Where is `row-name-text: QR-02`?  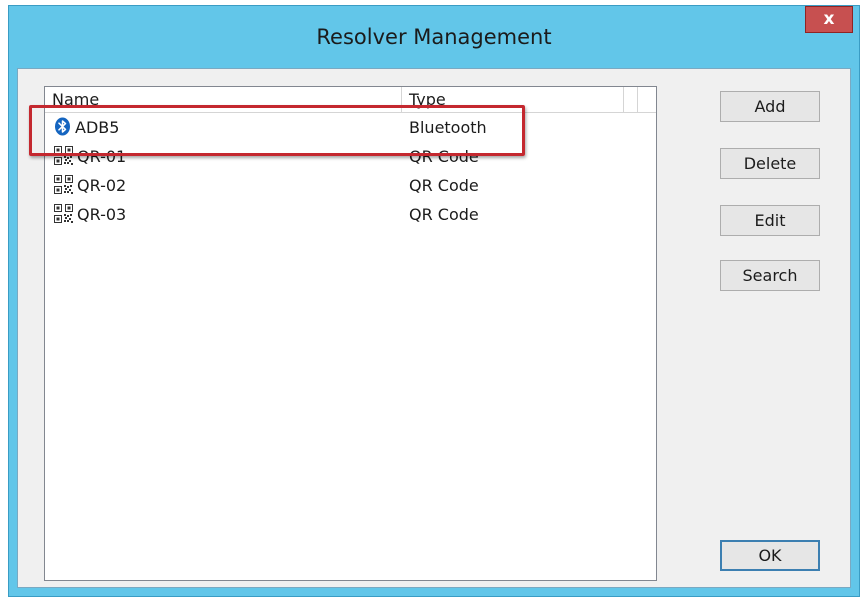
row-name-text: QR-02 is located at coordinates (102, 185).